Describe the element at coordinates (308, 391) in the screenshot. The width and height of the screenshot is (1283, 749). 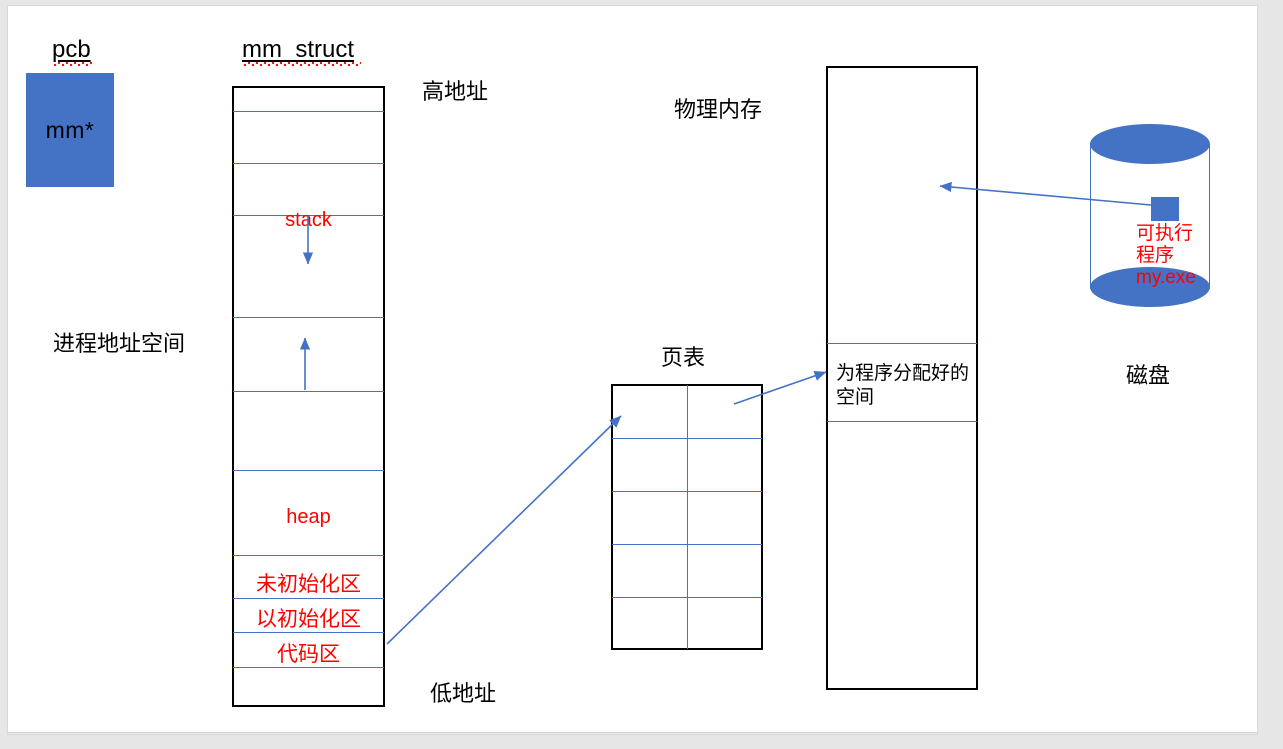
I see `mm-divider-heap-top-gap` at that location.